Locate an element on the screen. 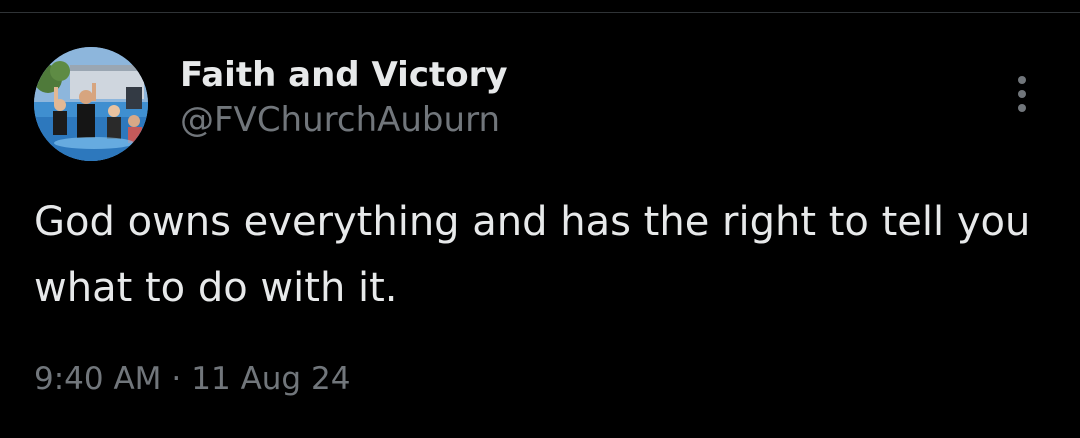 The image size is (1080, 438). handle: @FVChurchAuburn is located at coordinates (344, 120).